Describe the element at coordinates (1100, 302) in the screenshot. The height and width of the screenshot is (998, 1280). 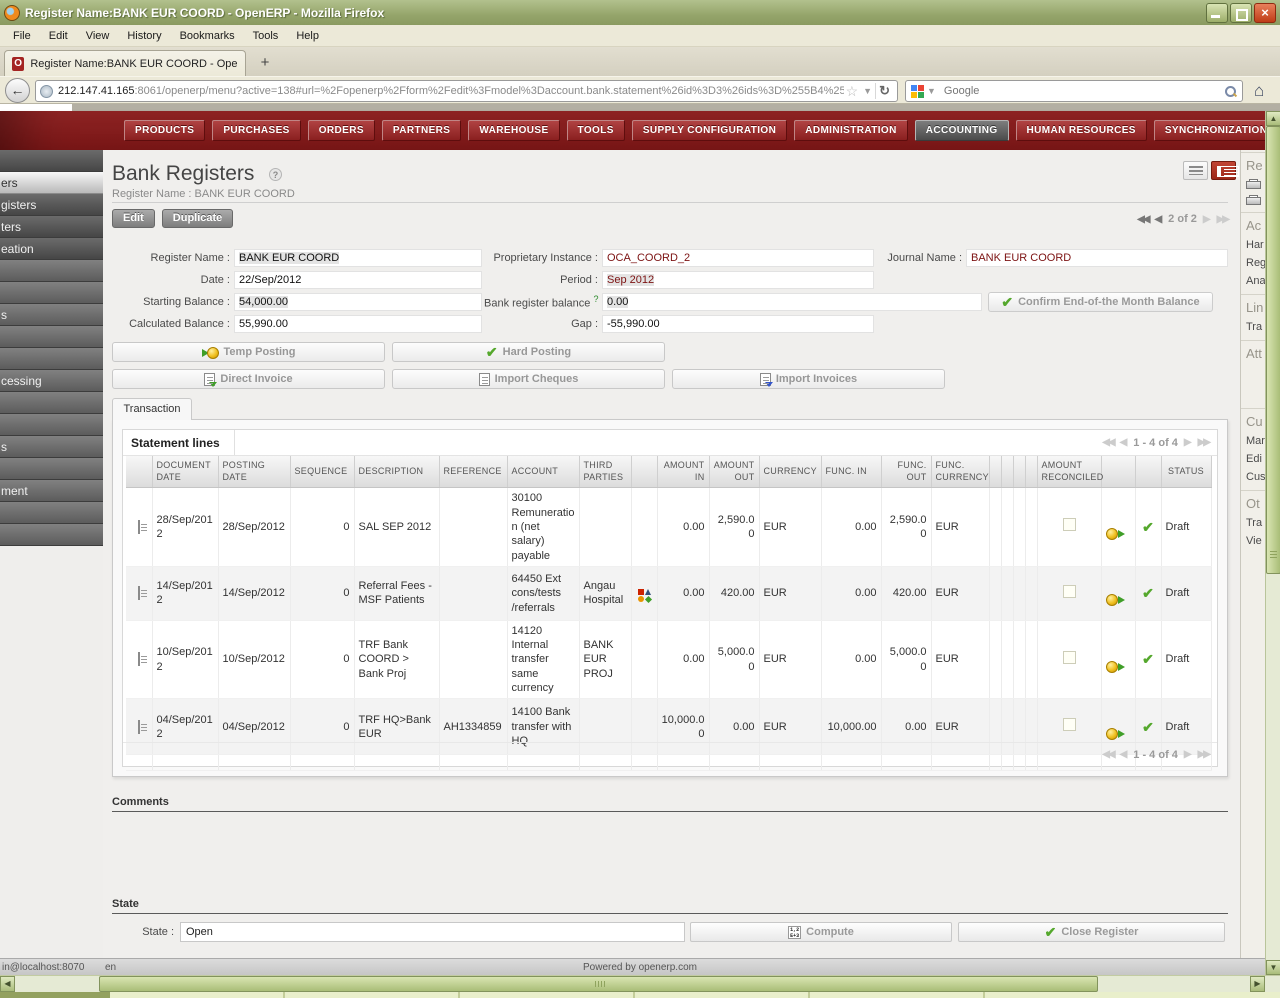
I see `confirm-month-balance-button: Confirm End-of-the Month Balance` at that location.